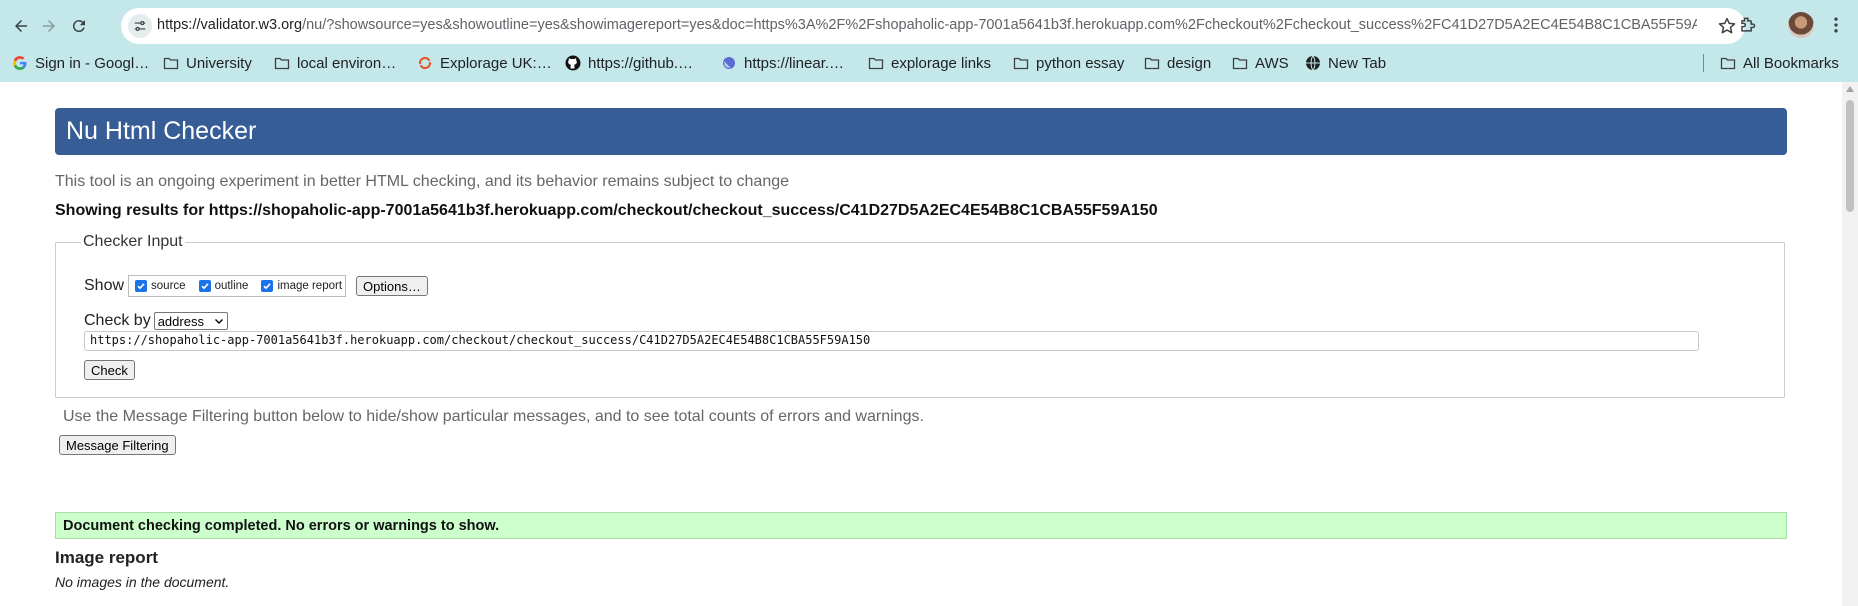  What do you see at coordinates (140, 26) in the screenshot?
I see `site-info-icon` at bounding box center [140, 26].